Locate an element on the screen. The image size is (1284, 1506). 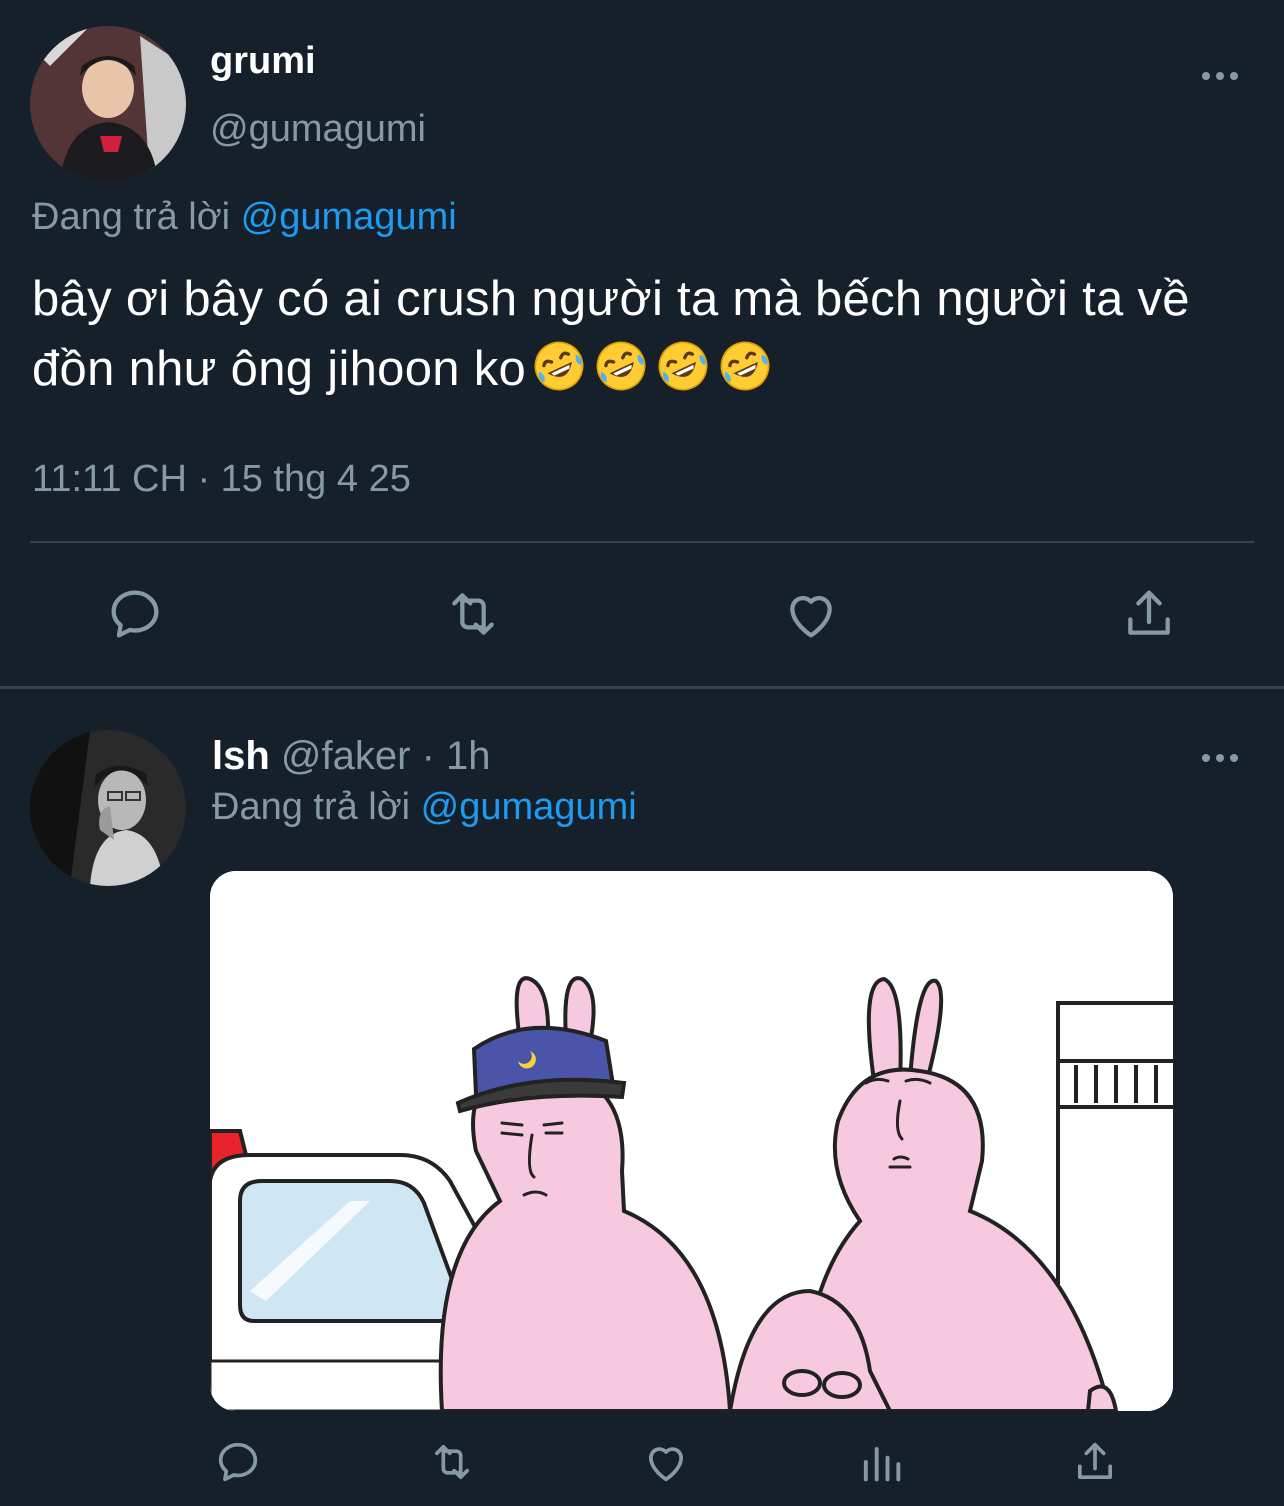
tweet-age: 1h is located at coordinates (468, 756).